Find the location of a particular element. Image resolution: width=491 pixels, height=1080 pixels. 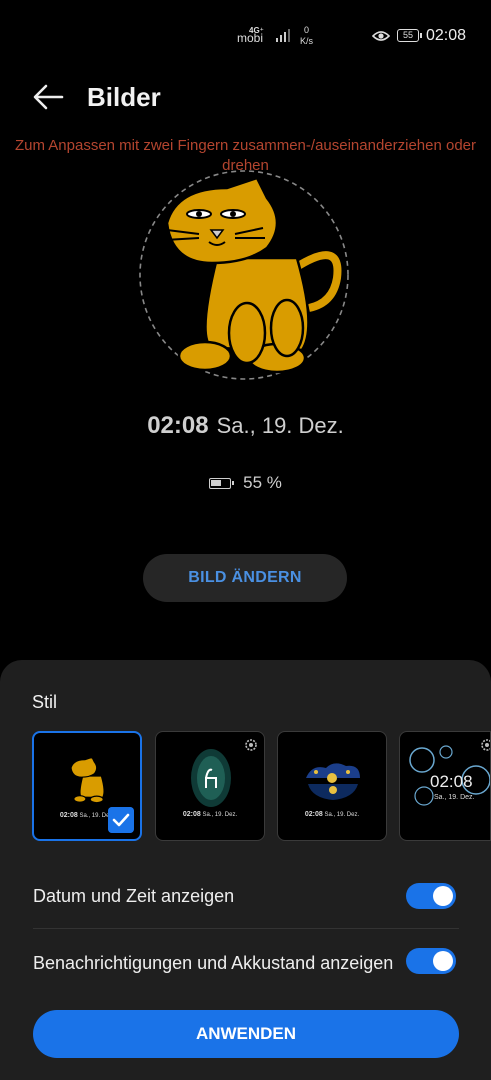

battery-icon: 55 is located at coordinates (409, 35).